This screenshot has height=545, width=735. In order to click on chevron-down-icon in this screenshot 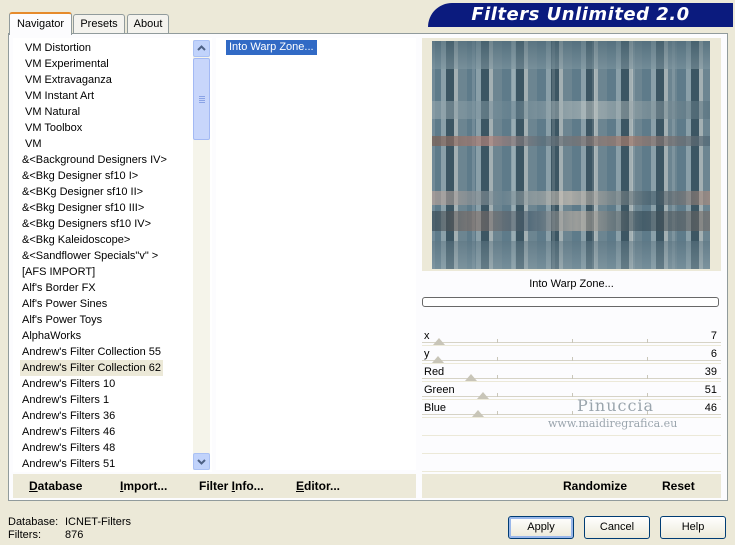, I will do `click(201, 462)`.